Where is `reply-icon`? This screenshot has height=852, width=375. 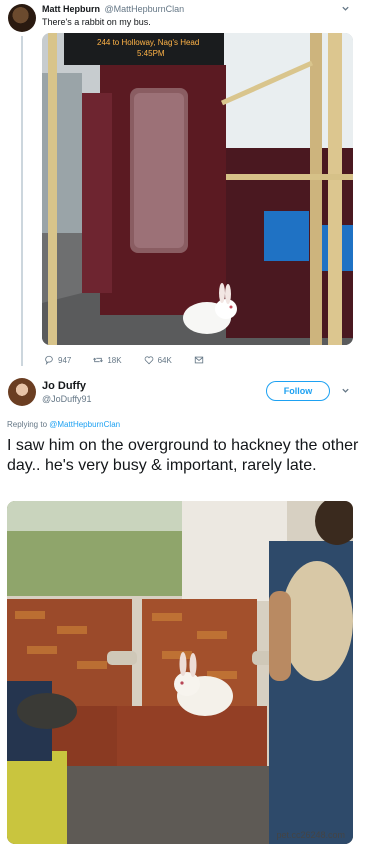
reply-icon is located at coordinates (49, 360).